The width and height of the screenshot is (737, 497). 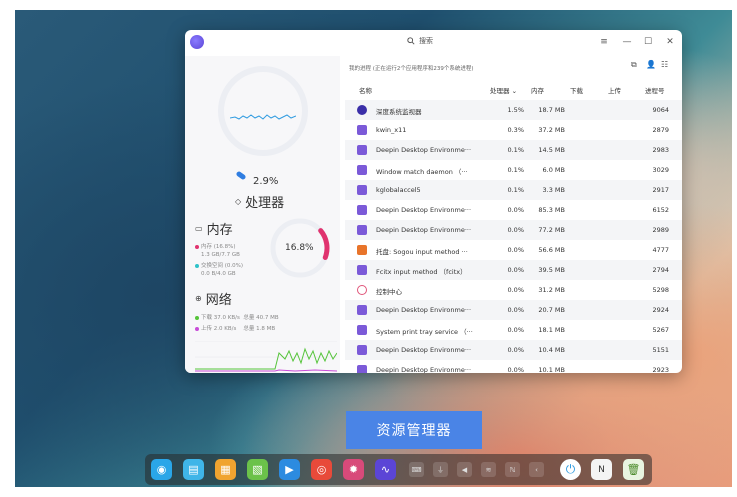 What do you see at coordinates (660, 270) in the screenshot?
I see `process-pid: 2794` at bounding box center [660, 270].